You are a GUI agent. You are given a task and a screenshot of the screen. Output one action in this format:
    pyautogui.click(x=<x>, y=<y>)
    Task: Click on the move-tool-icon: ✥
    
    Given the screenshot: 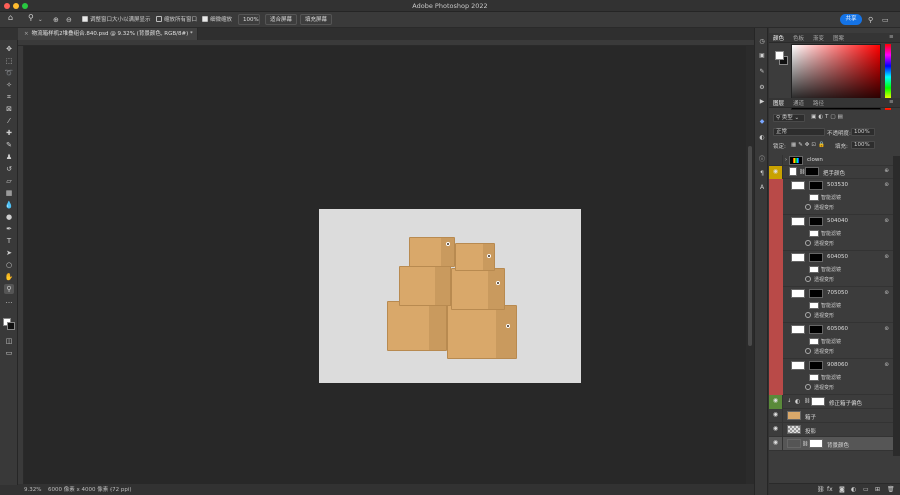 What is the action you would take?
    pyautogui.click(x=9, y=49)
    